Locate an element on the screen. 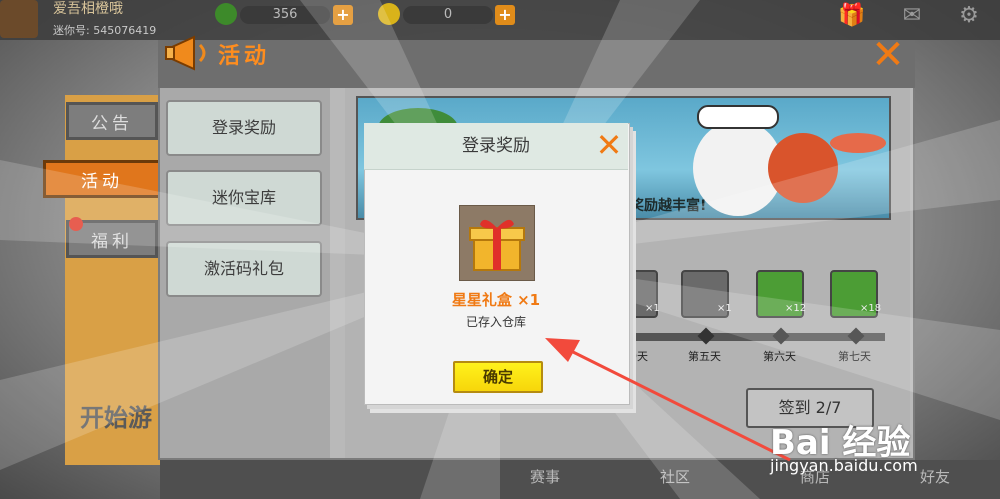 This screenshot has height=499, width=1000. add-mini-coin-button: + is located at coordinates (505, 15).